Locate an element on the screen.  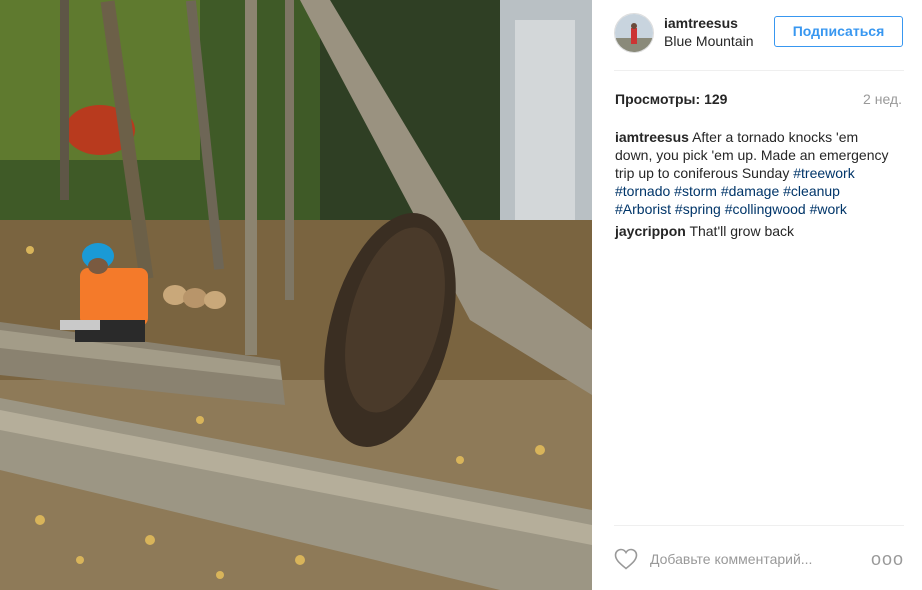
views-label: Просмотры: is located at coordinates (658, 99).